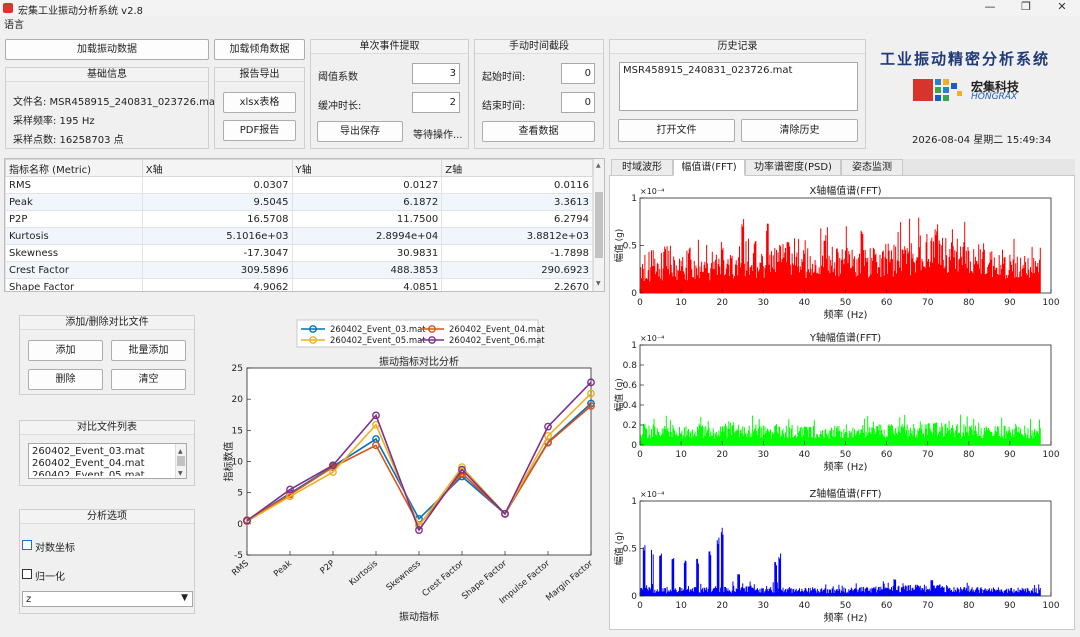 This screenshot has width=1080, height=637. Describe the element at coordinates (517, 185) in the screenshot. I see `z-value-cell: 0.0116` at that location.